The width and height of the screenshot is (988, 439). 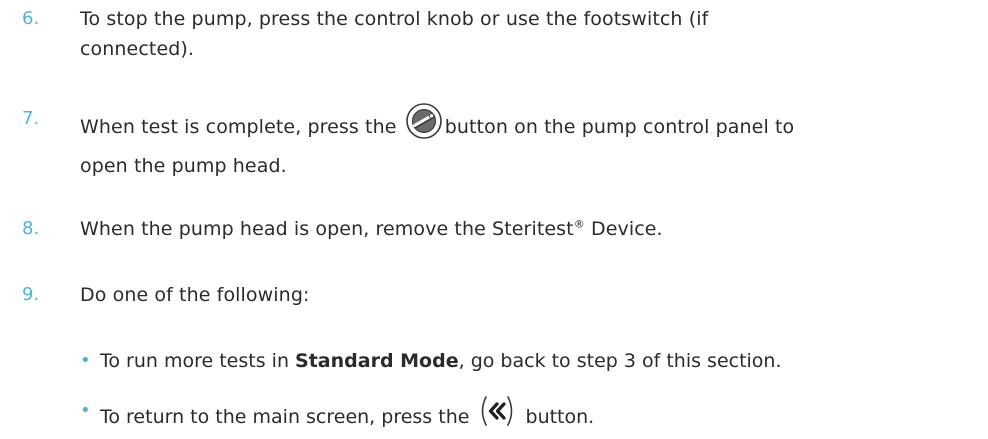 What do you see at coordinates (31, 228) in the screenshot?
I see `step-number: 8.` at bounding box center [31, 228].